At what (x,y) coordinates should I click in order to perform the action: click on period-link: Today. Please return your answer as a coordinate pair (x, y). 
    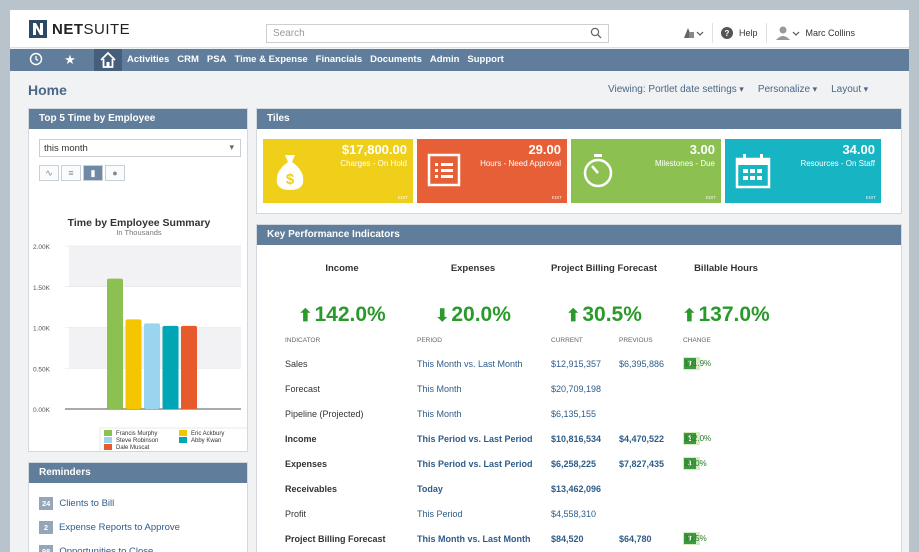
    Looking at the image, I should click on (430, 489).